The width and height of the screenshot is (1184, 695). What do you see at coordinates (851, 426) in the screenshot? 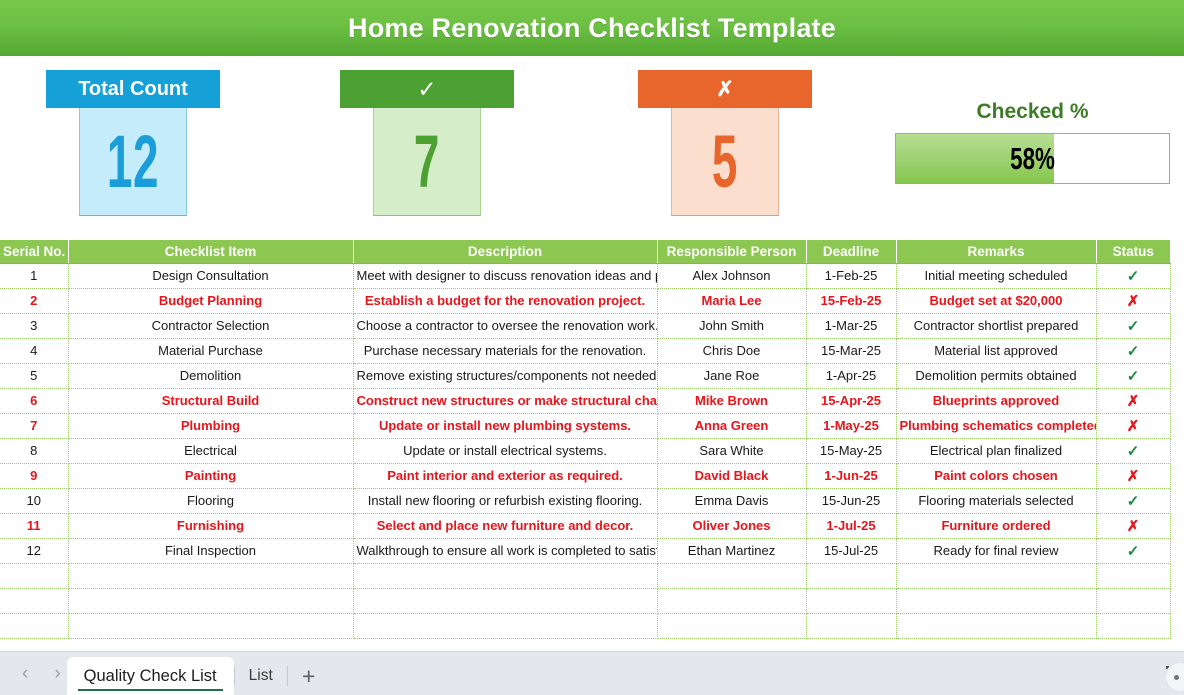
I see `cell-deadline: 1-May-25` at bounding box center [851, 426].